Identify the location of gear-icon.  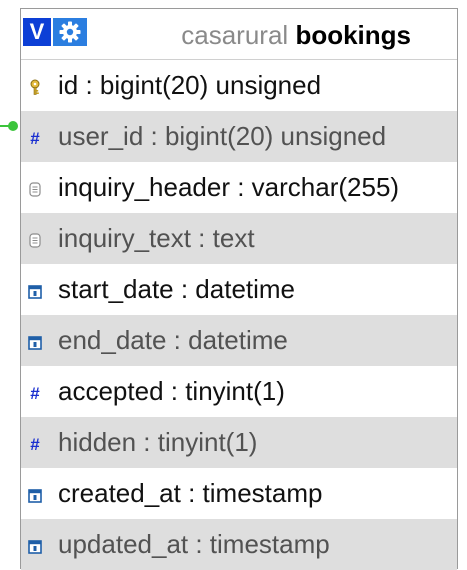
(70, 32).